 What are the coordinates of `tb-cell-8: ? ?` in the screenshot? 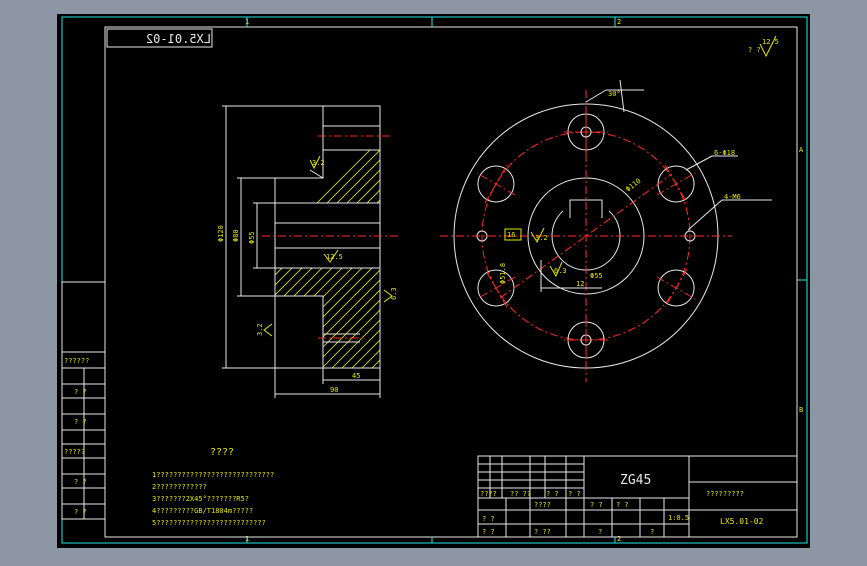 It's located at (488, 532).